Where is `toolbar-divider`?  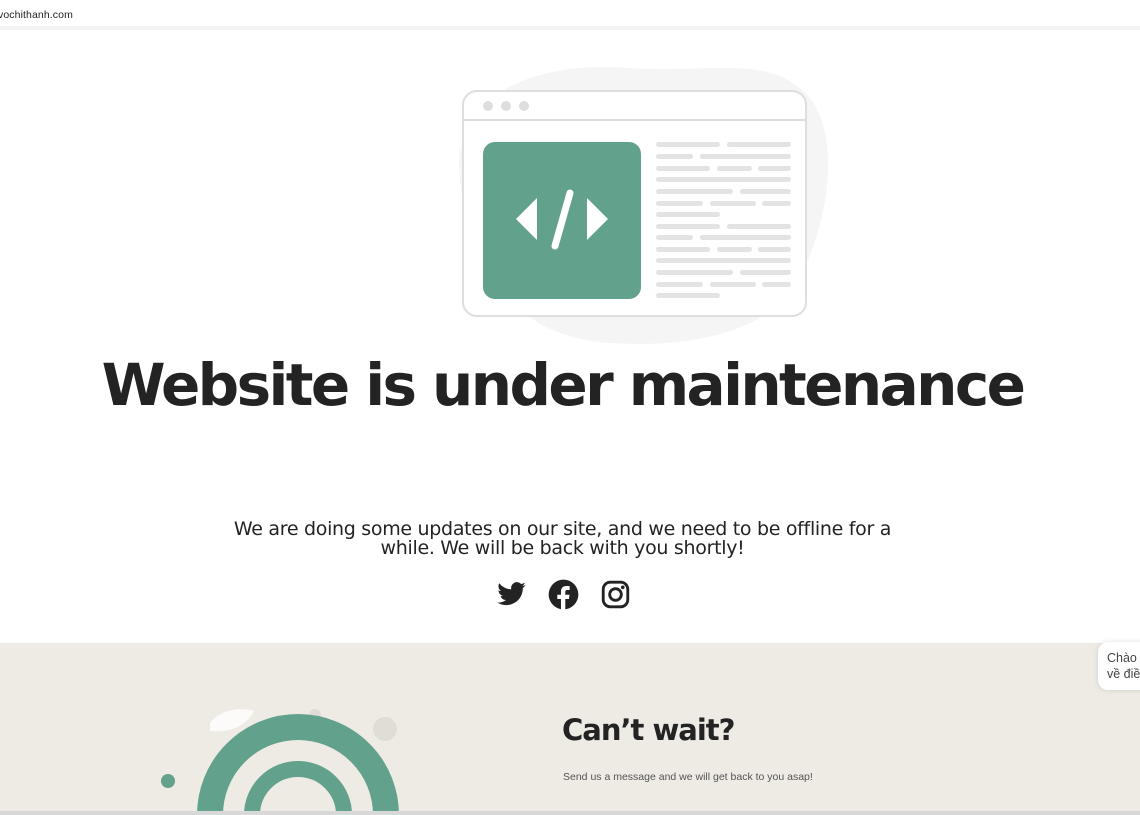
toolbar-divider is located at coordinates (570, 28).